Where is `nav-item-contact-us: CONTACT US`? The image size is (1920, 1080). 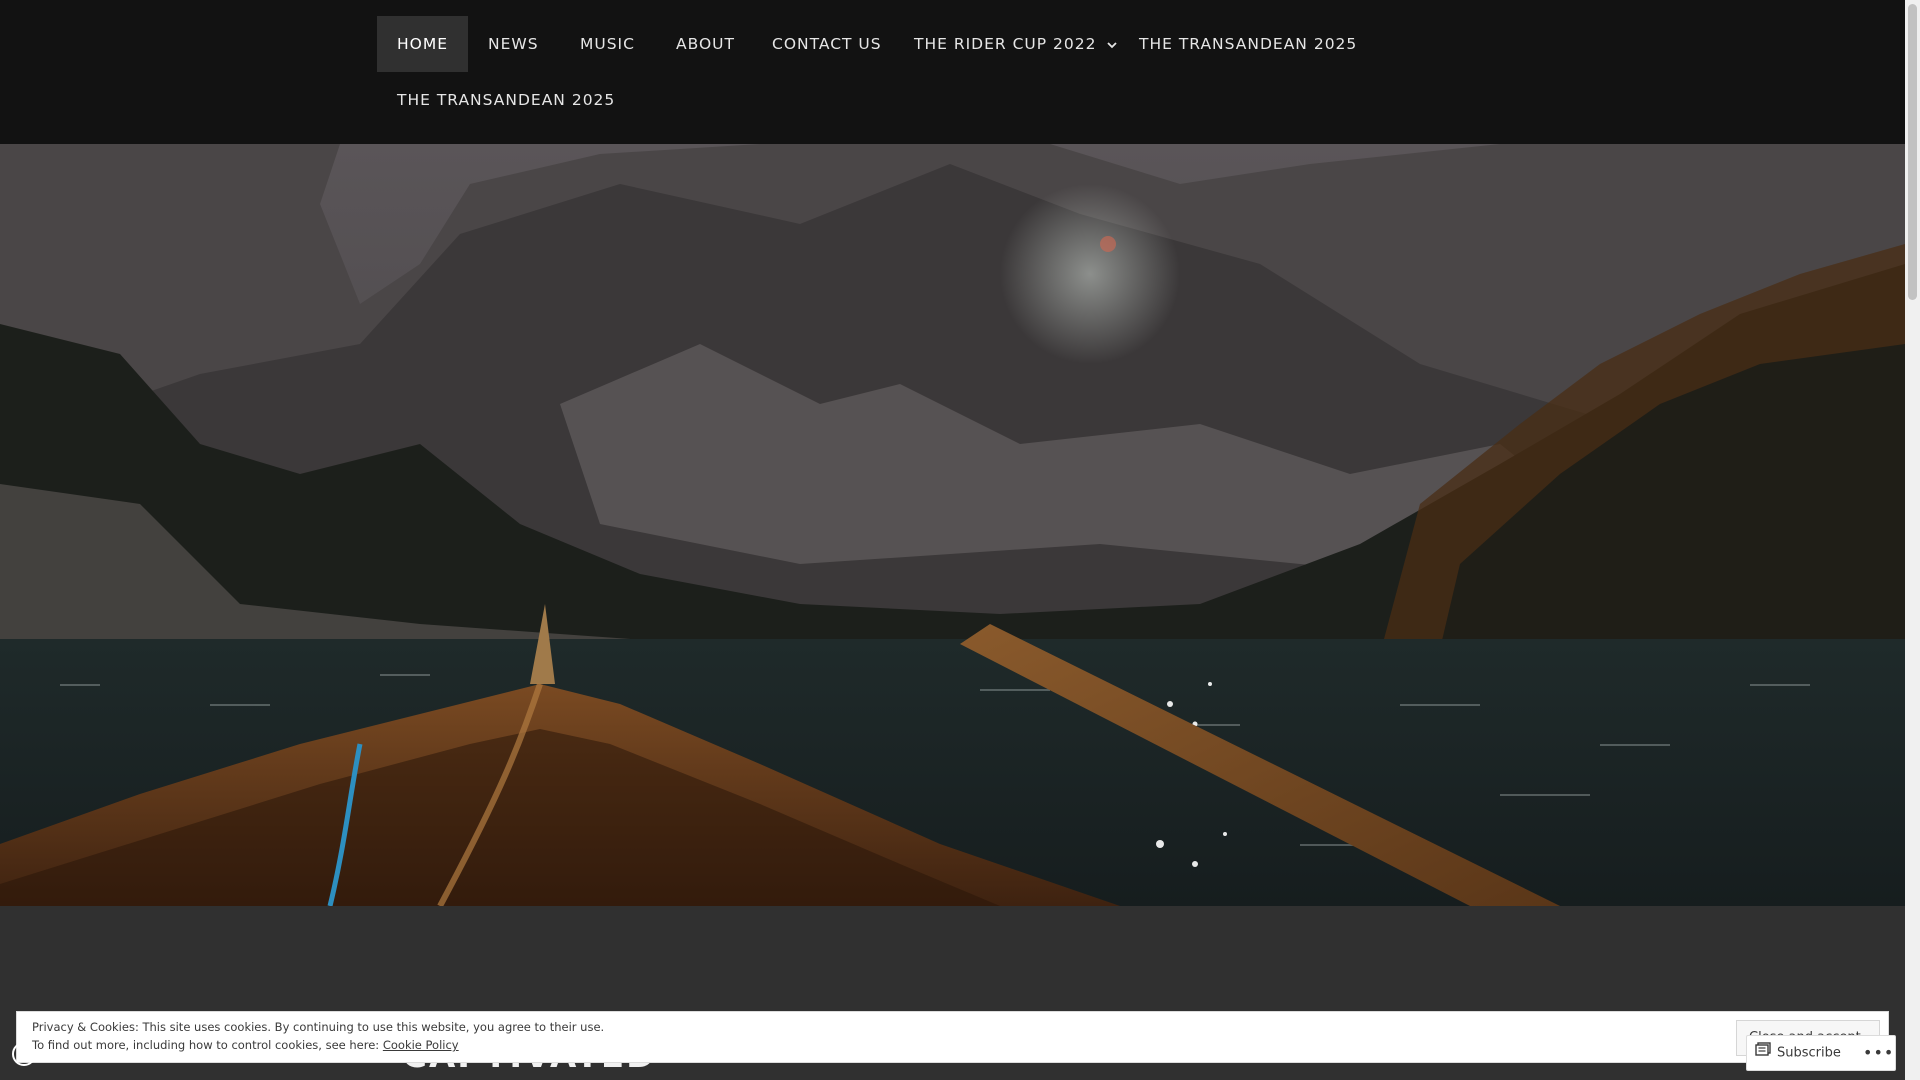
nav-item-contact-us: CONTACT US is located at coordinates (827, 44).